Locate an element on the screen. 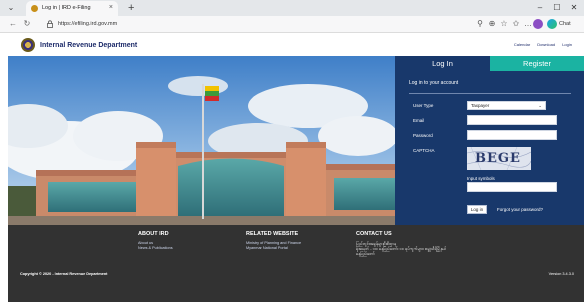 The height and width of the screenshot is (302, 584). top-link-download: Download is located at coordinates (546, 44).